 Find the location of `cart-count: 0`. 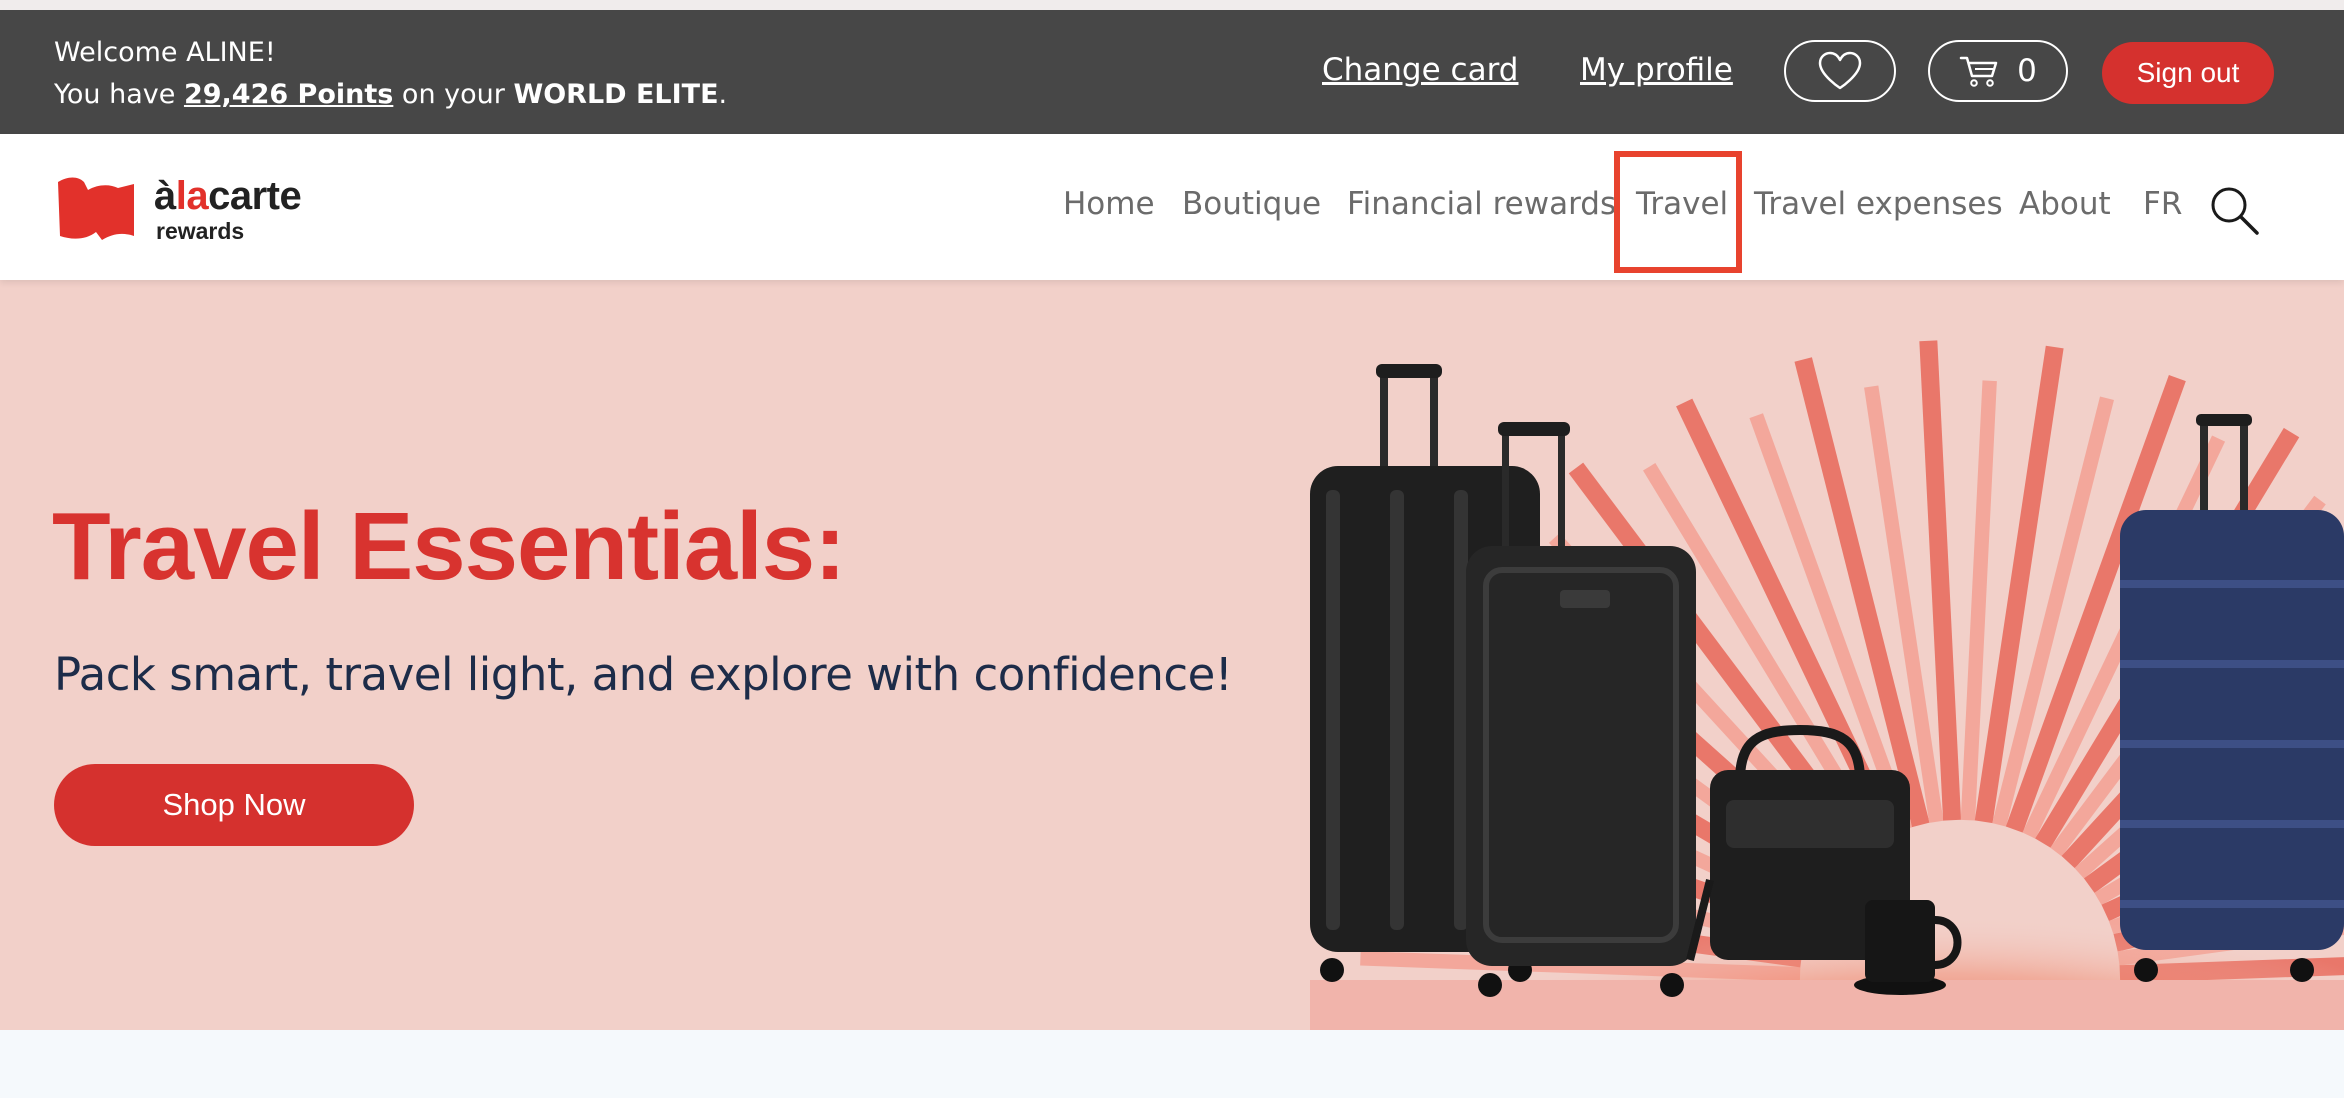

cart-count: 0 is located at coordinates (2027, 71).